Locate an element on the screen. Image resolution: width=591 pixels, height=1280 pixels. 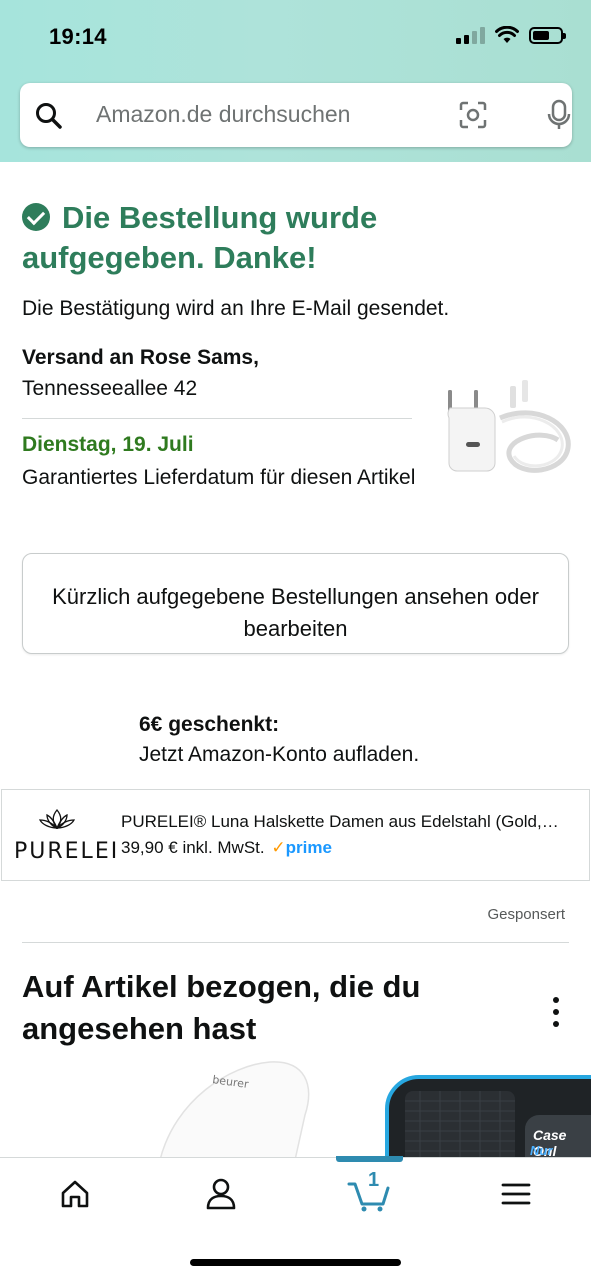
product-image-charger is located at coordinates (506, 430).